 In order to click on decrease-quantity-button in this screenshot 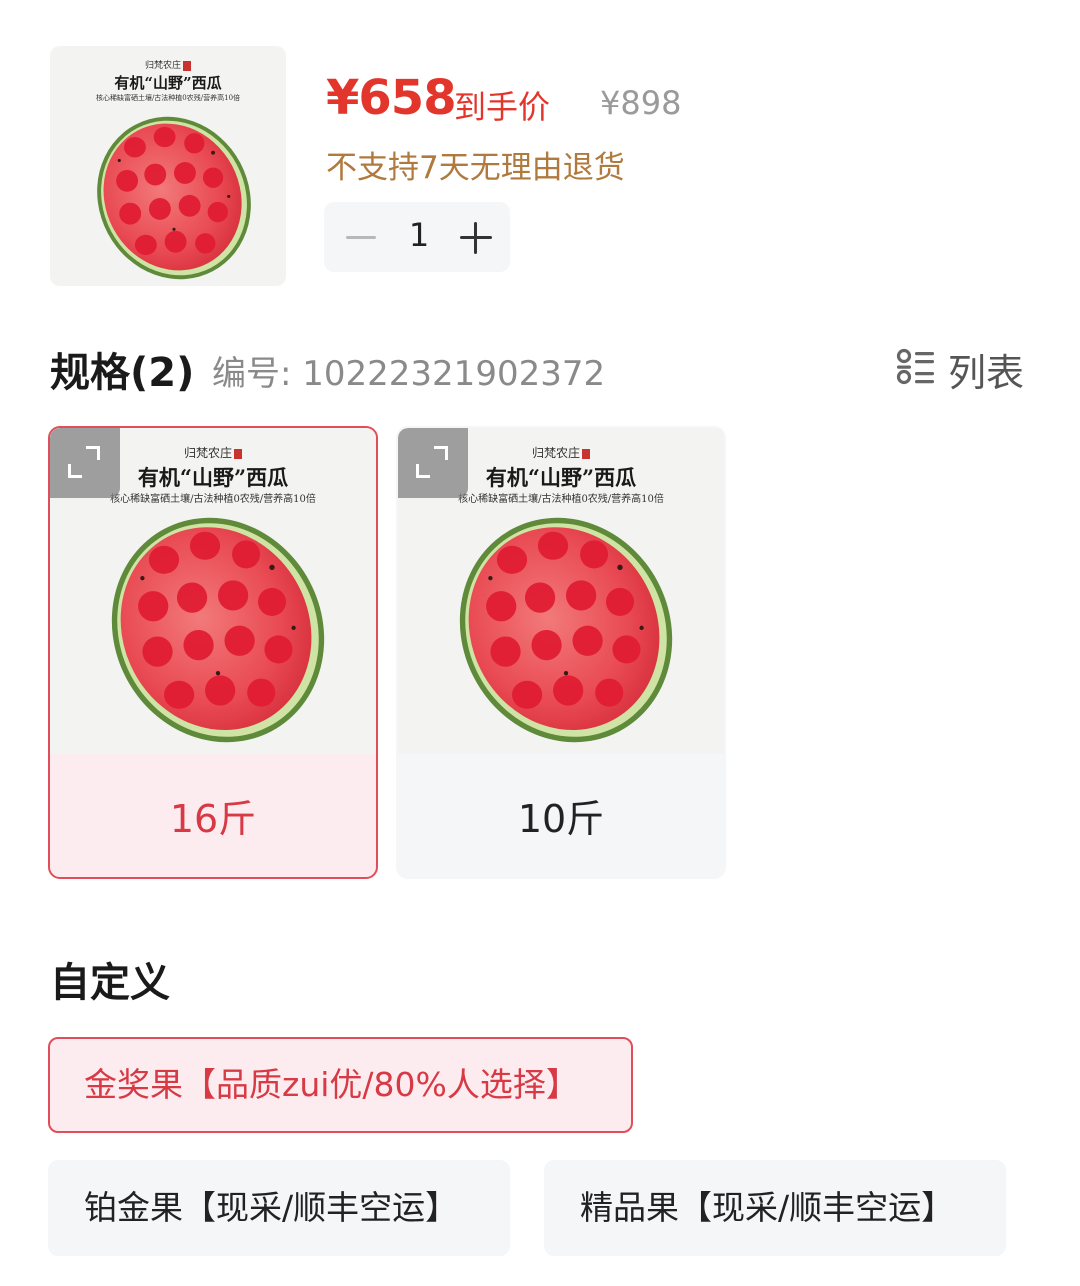, I will do `click(362, 237)`.